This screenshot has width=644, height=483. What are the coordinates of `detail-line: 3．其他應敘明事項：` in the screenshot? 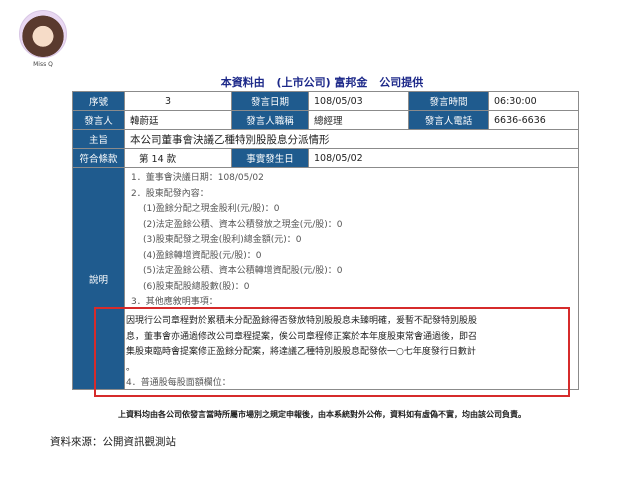 It's located at (174, 302).